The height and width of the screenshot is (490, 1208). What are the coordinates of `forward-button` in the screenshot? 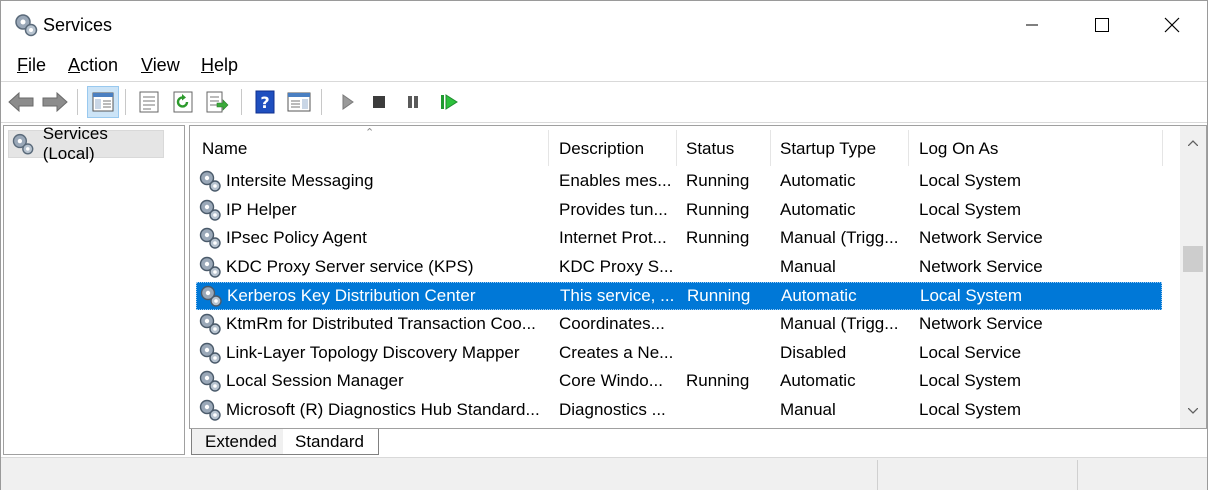 It's located at (55, 102).